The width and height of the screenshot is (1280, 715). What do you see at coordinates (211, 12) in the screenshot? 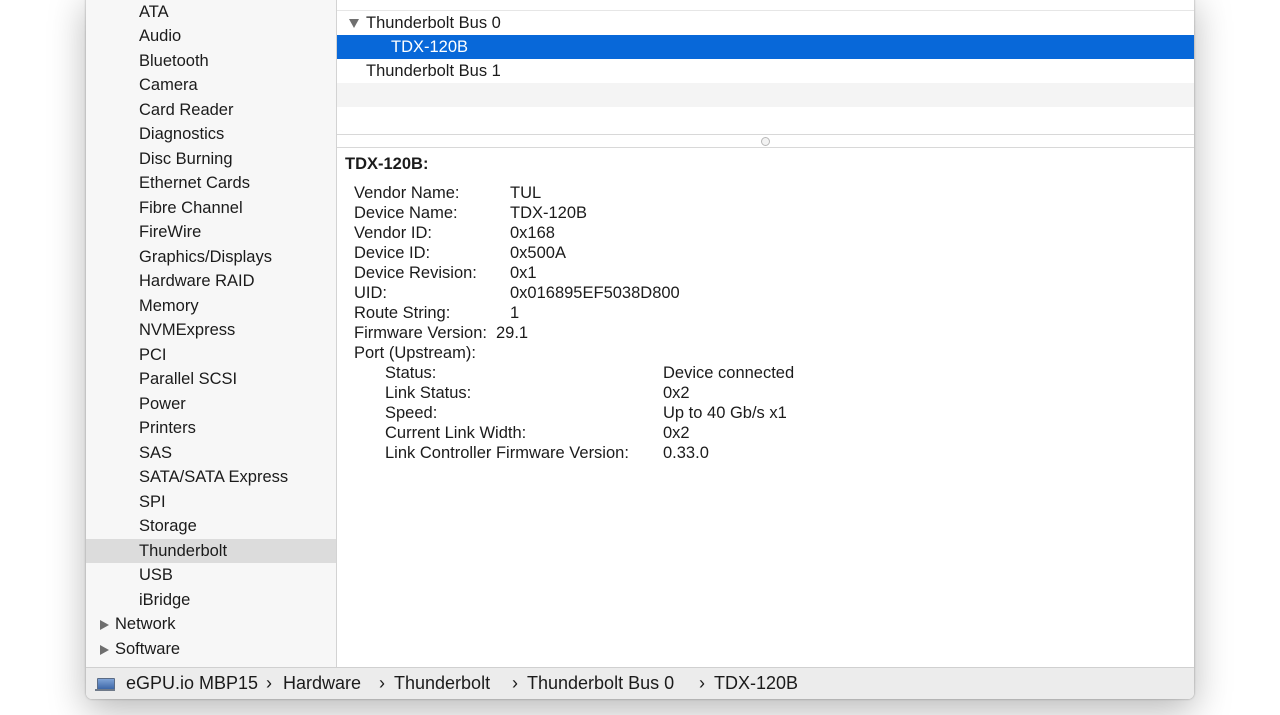
I see `sidebar-item-ata: ATA` at bounding box center [211, 12].